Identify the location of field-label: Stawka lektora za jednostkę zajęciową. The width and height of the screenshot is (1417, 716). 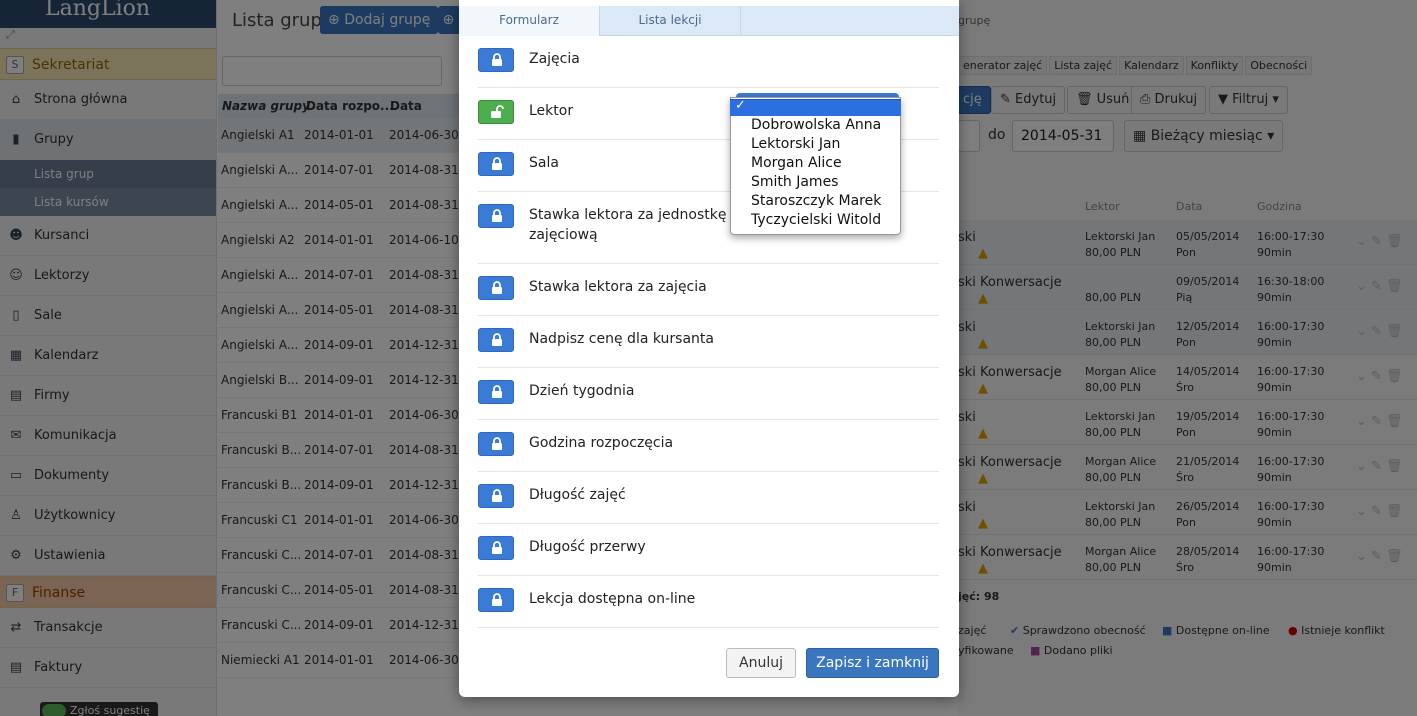
(628, 225).